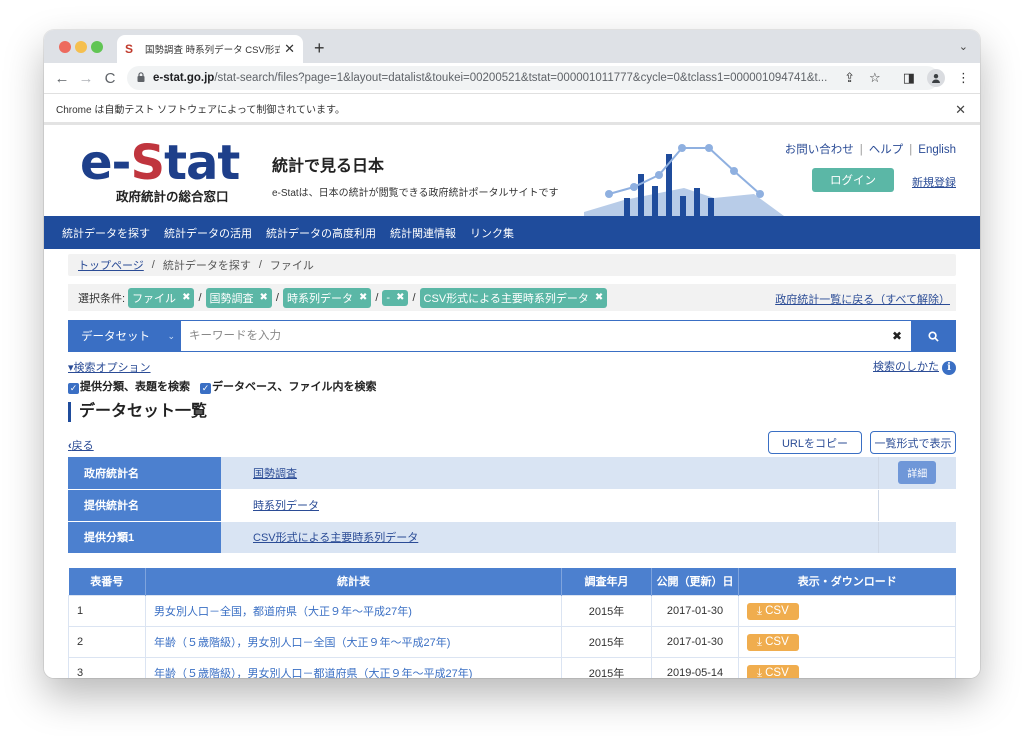 This screenshot has height=736, width=1024. Describe the element at coordinates (106, 233) in the screenshot. I see `nav-item-find-data: 統計データを探す` at that location.